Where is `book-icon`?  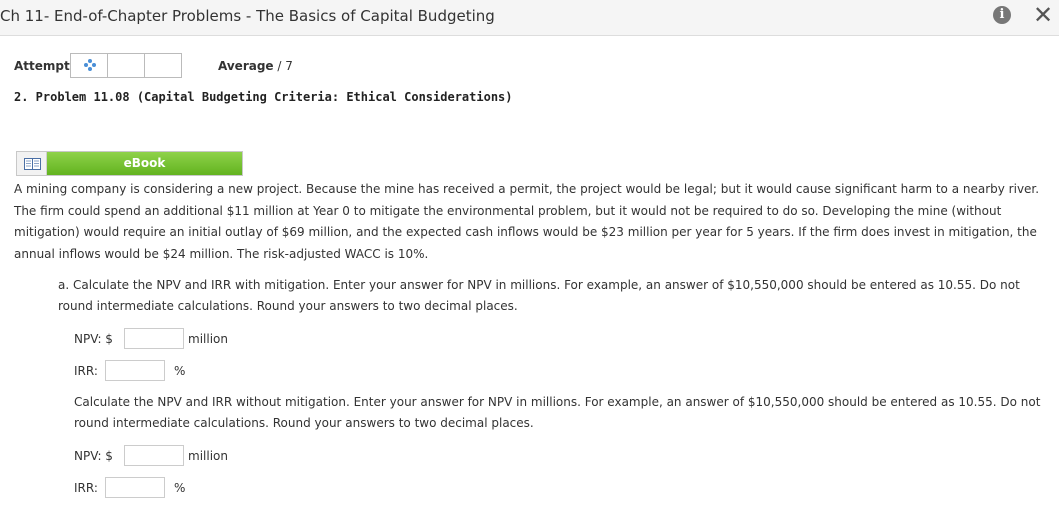
book-icon is located at coordinates (32, 164).